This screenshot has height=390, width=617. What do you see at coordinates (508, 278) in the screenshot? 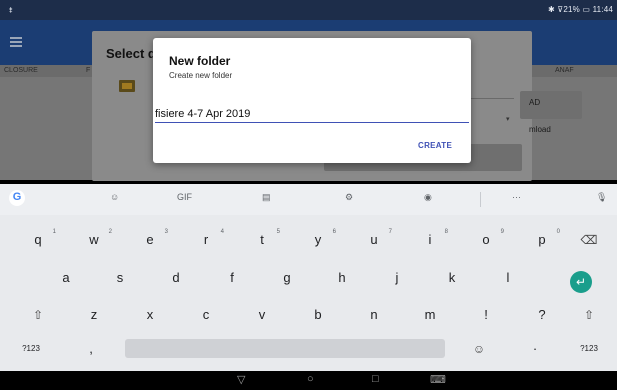
I see `key-l: l` at bounding box center [508, 278].